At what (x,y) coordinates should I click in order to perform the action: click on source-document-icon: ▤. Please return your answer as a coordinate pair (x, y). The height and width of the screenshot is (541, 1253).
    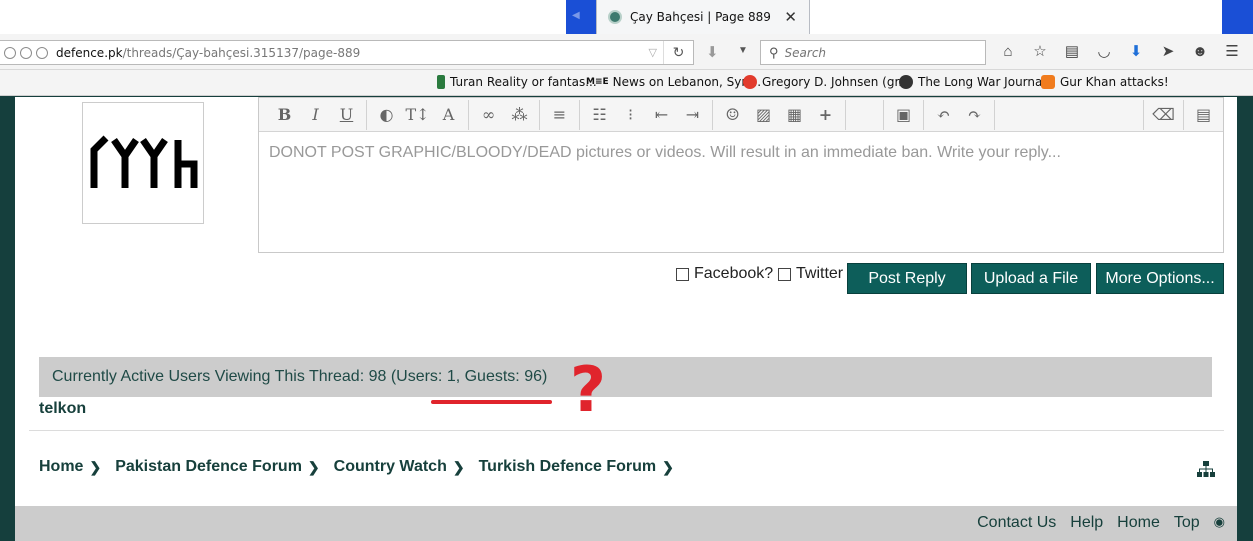
    Looking at the image, I should click on (1203, 115).